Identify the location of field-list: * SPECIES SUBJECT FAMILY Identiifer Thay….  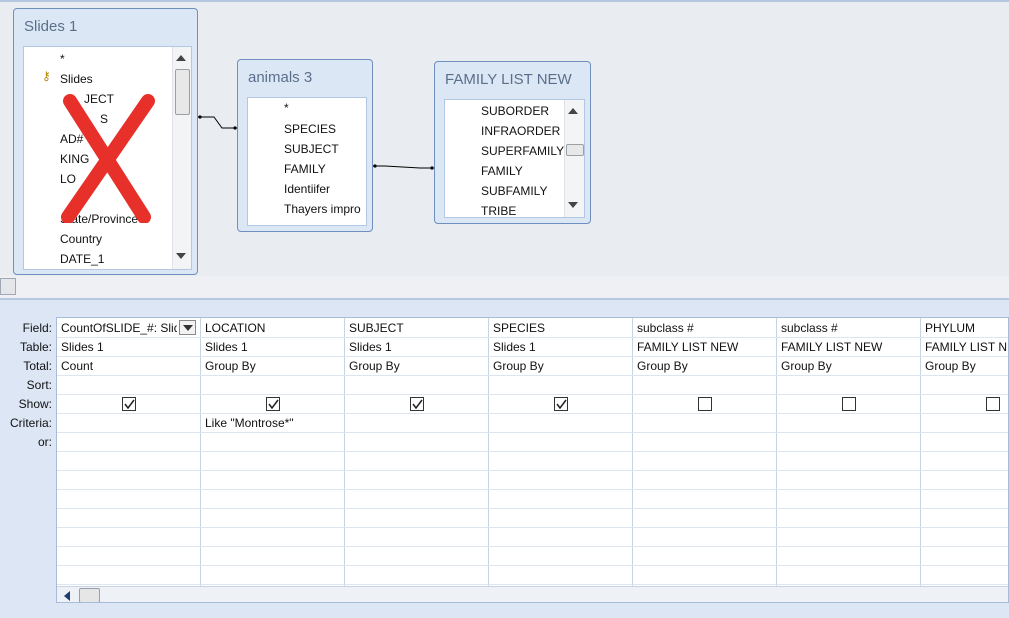
(307, 161).